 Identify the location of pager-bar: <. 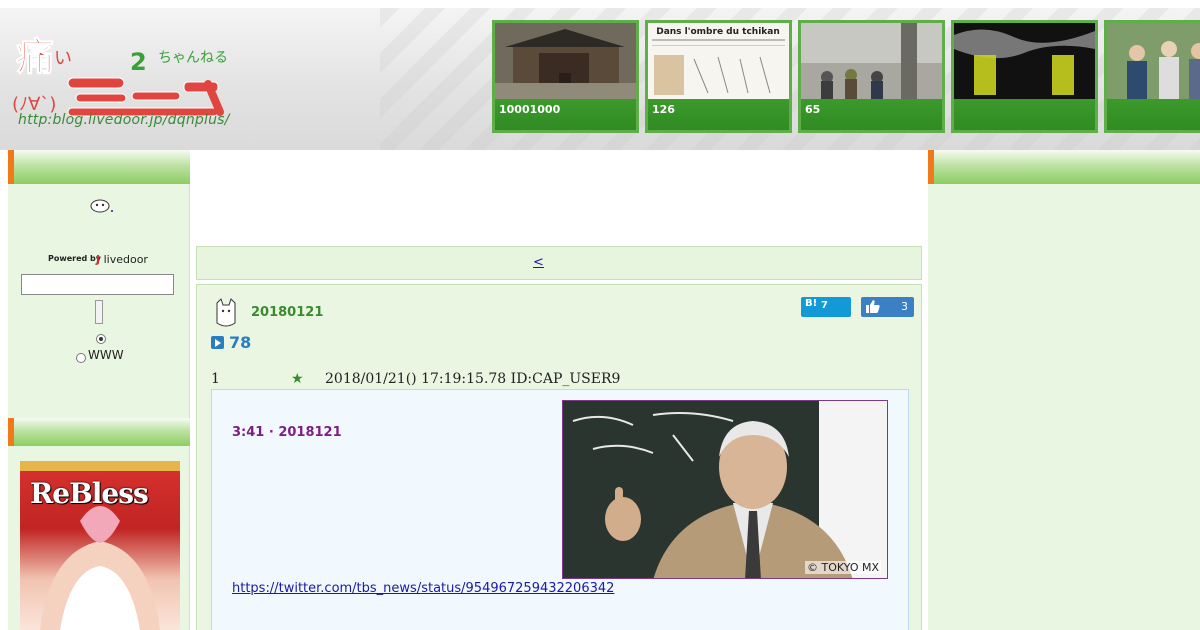
(559, 263).